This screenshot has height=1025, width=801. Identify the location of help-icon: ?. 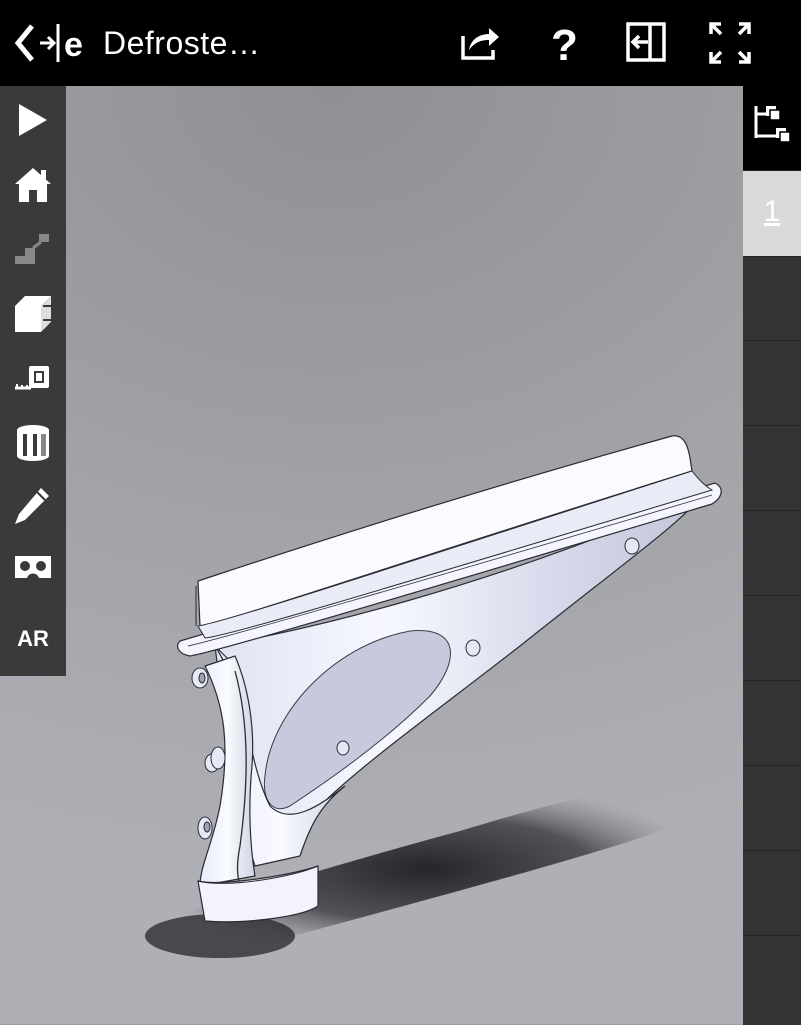
(564, 45).